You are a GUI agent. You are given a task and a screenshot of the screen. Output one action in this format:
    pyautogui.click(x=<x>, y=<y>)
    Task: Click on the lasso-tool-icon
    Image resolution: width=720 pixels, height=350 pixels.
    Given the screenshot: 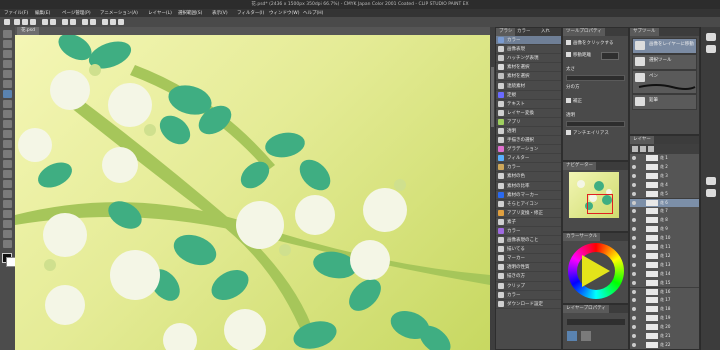 What is the action you would take?
    pyautogui.click(x=7, y=84)
    